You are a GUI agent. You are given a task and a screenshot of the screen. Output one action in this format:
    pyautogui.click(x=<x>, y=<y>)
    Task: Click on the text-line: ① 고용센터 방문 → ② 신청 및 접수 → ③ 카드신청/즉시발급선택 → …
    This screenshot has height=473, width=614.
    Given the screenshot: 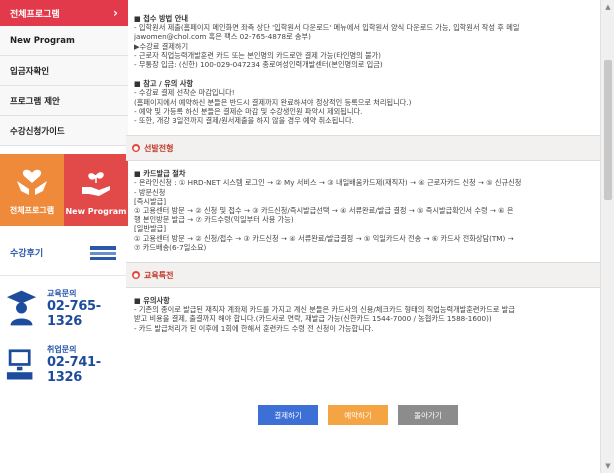 What is the action you would take?
    pyautogui.click(x=324, y=211)
    